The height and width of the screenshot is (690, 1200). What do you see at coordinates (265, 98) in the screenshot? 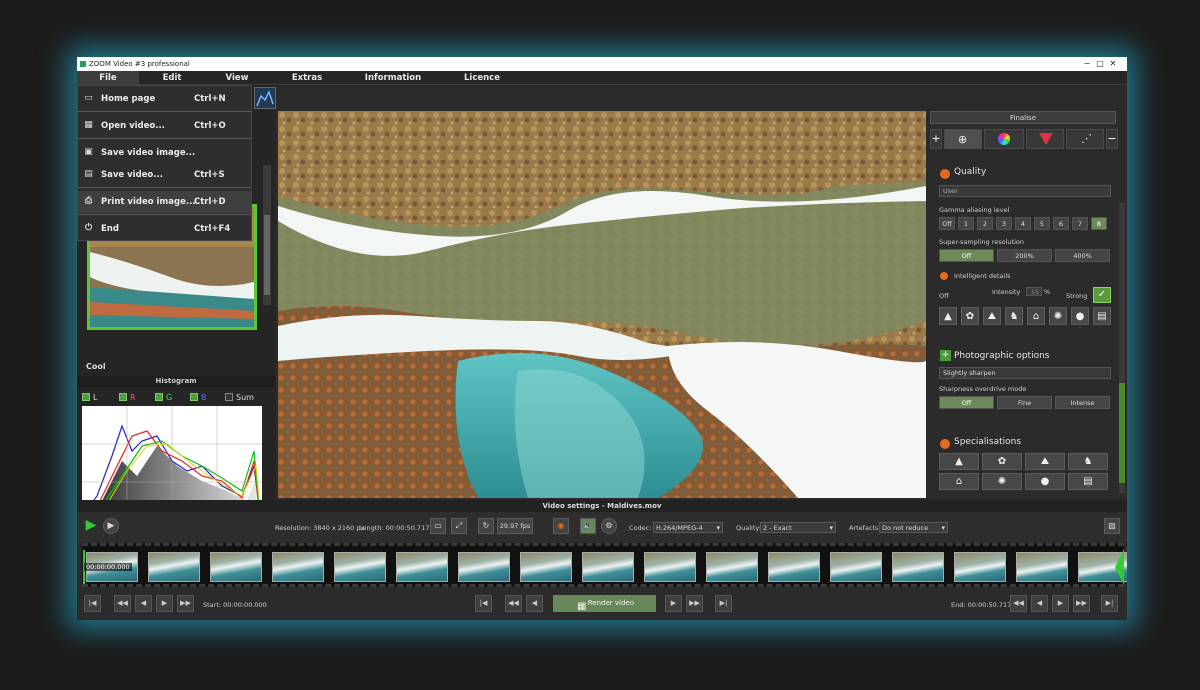
I see `histogram-toggle-thumbnail` at bounding box center [265, 98].